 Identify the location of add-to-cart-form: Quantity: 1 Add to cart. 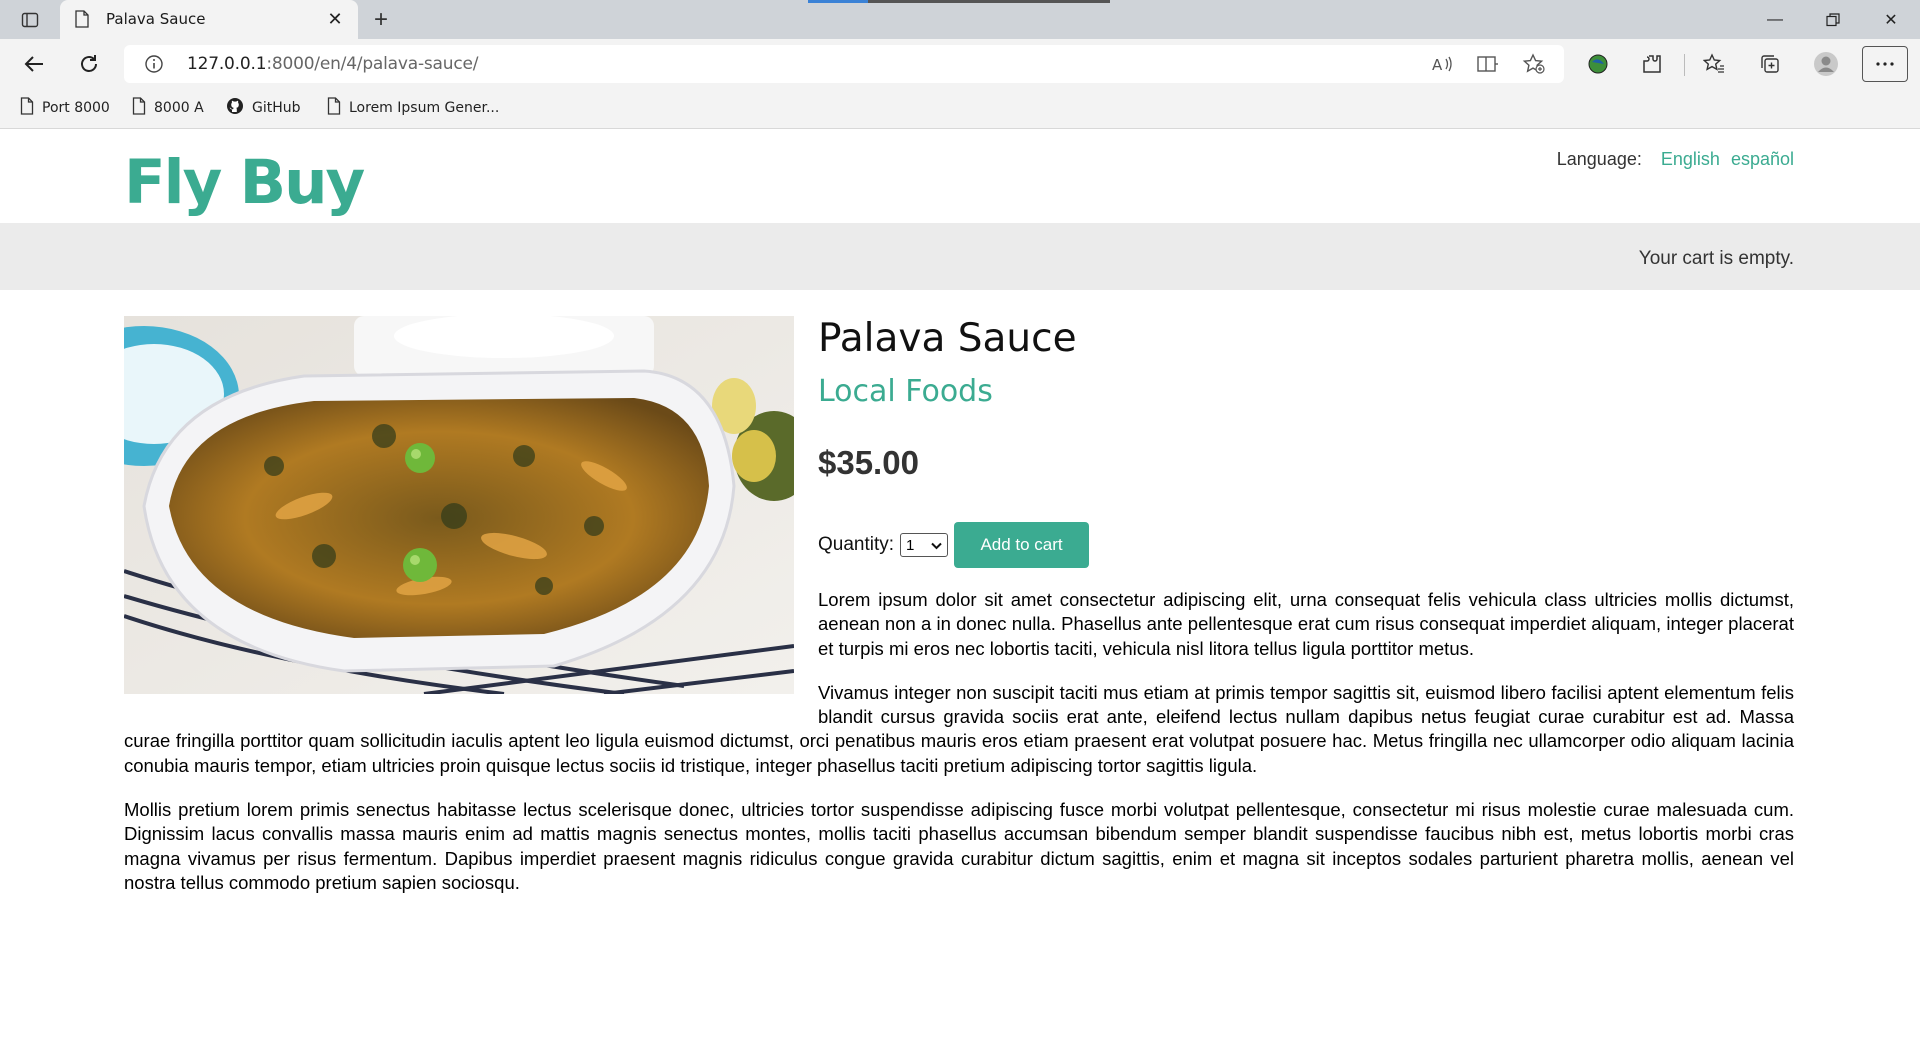
(954, 545).